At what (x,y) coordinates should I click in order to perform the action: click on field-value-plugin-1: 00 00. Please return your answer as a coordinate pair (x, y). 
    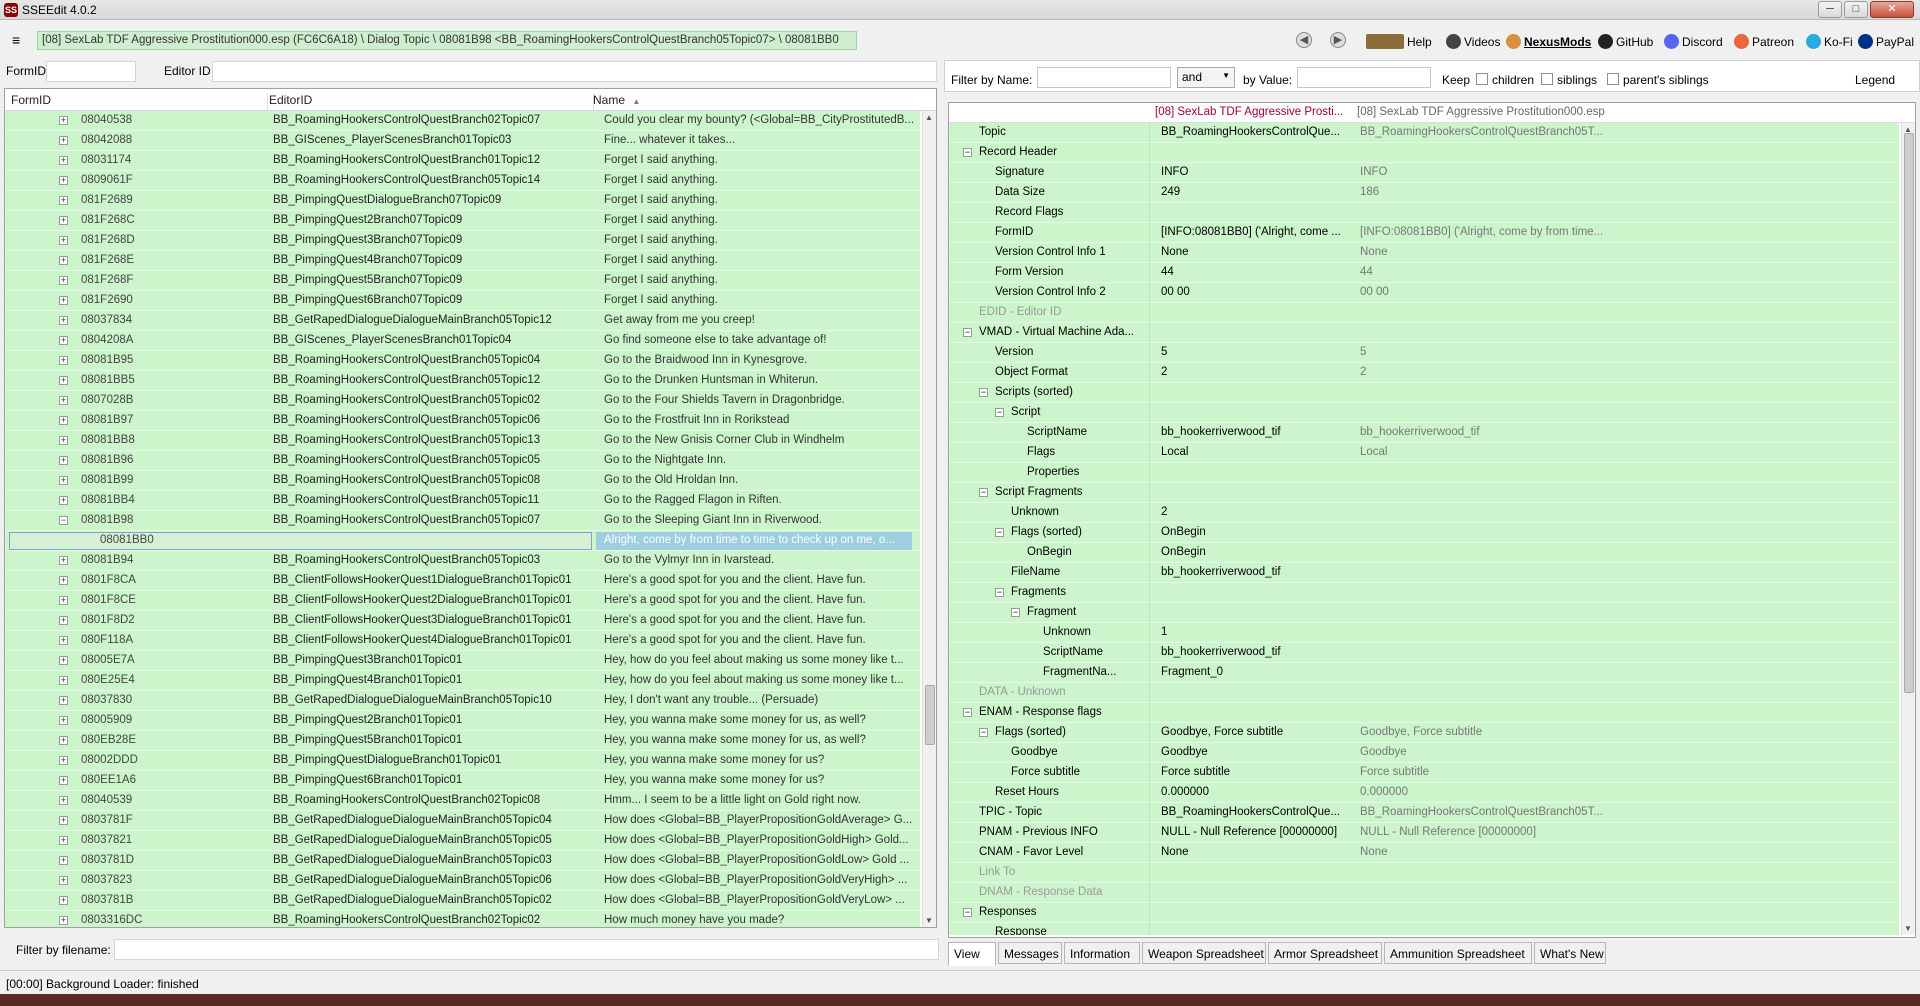
    Looking at the image, I should click on (1259, 292).